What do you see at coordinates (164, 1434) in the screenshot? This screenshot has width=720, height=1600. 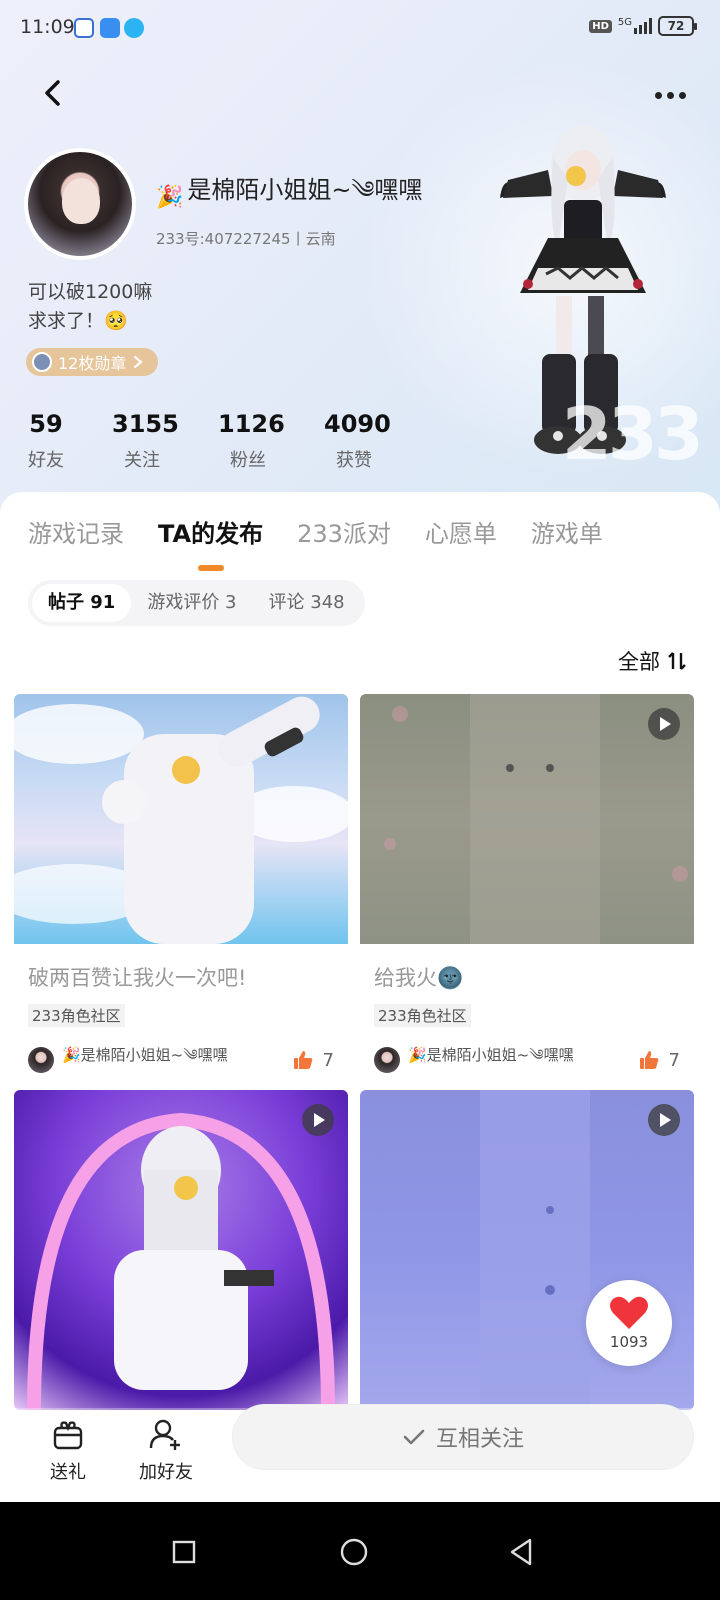 I see `add-user-icon` at bounding box center [164, 1434].